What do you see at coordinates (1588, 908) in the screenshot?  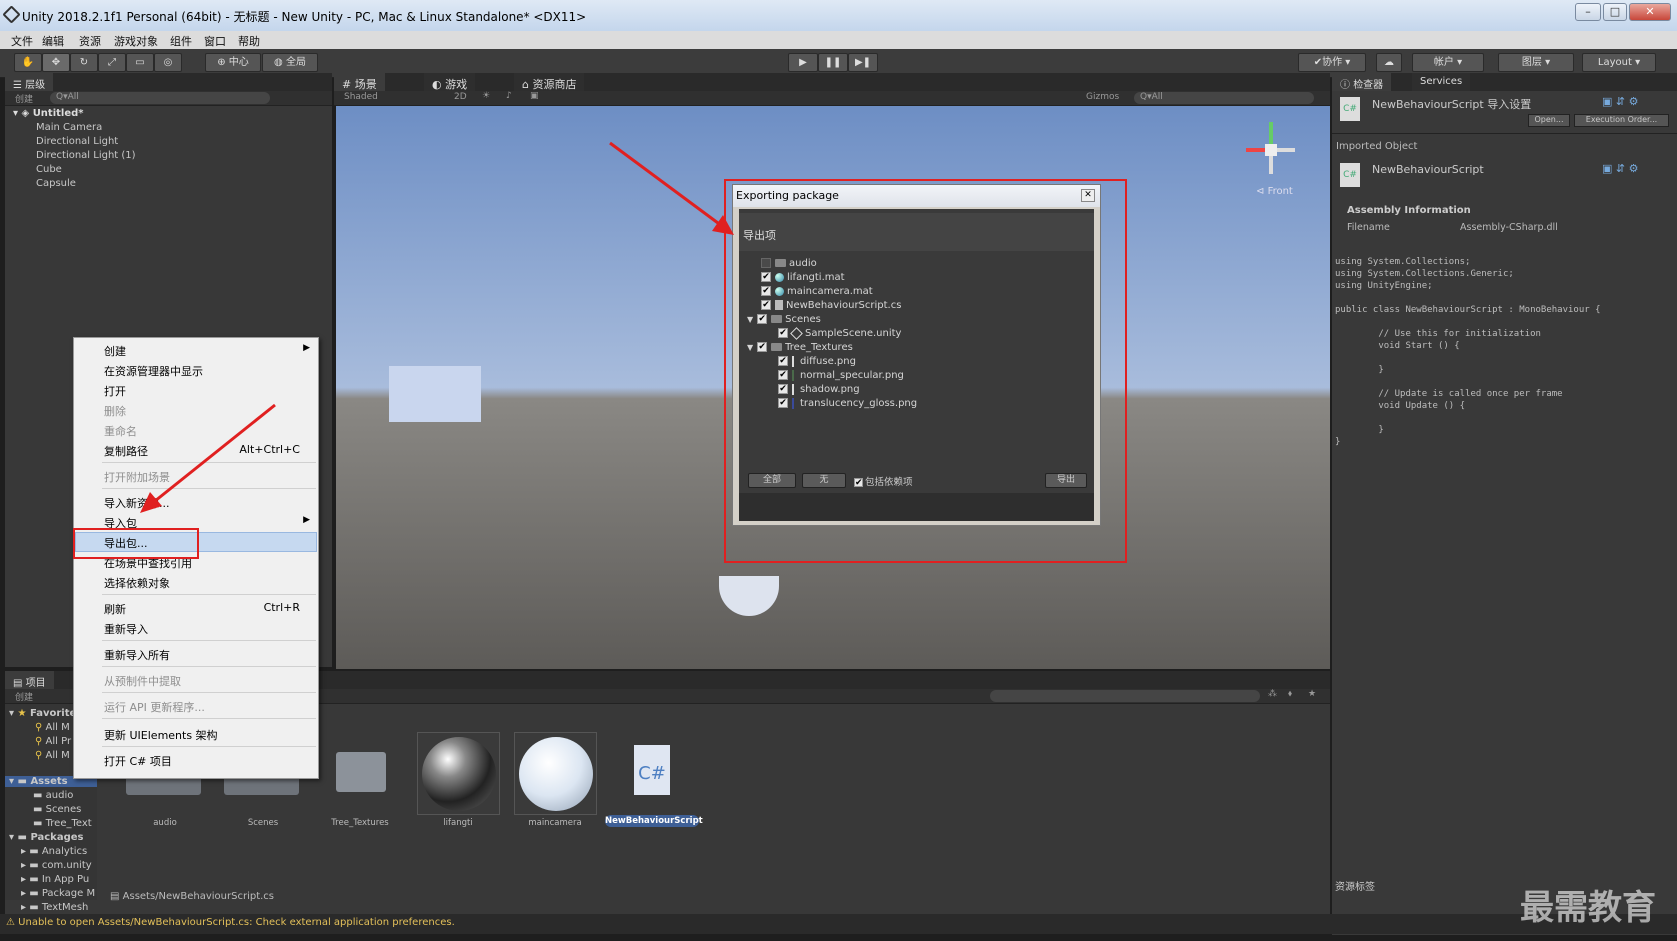 I see `watermark: 最需教育` at bounding box center [1588, 908].